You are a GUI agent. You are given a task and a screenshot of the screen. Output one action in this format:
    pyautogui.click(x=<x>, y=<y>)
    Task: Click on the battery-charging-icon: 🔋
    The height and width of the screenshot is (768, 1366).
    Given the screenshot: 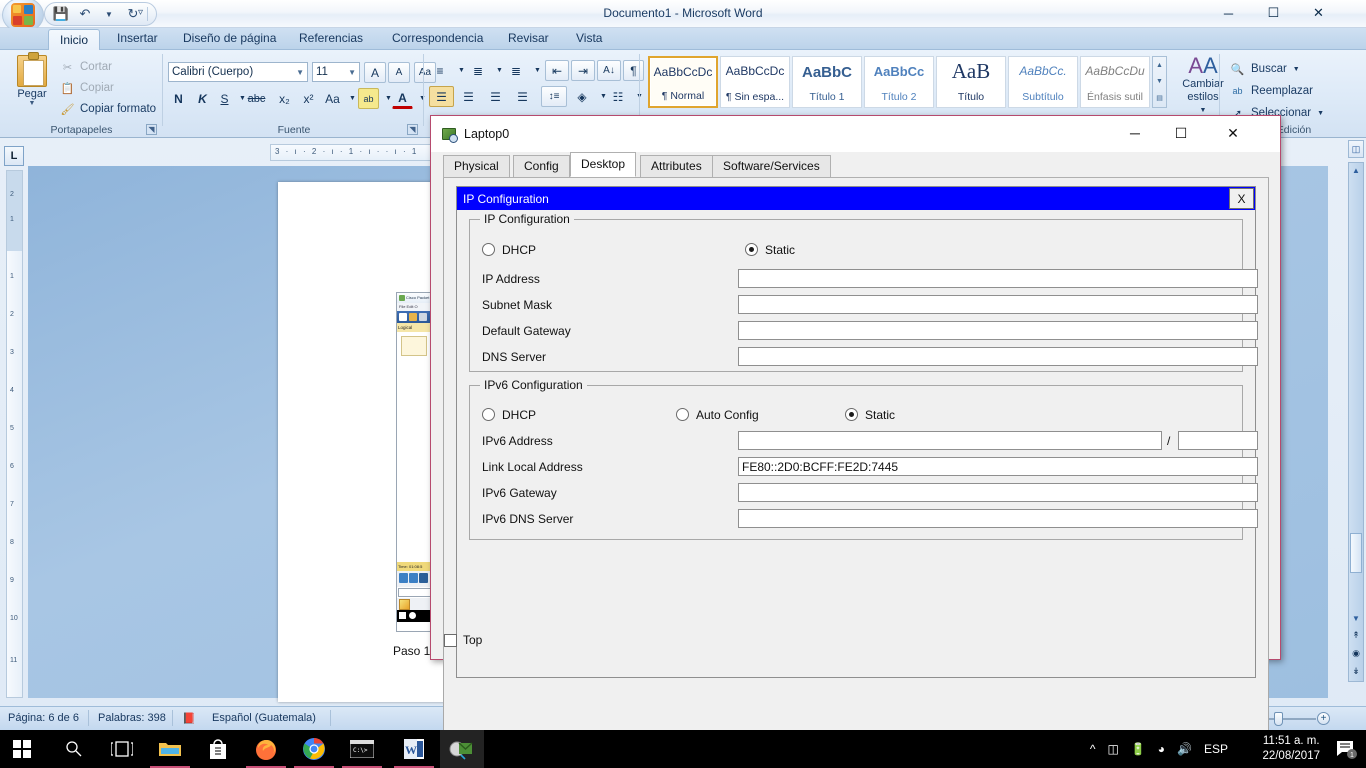 What is the action you would take?
    pyautogui.click(x=1138, y=749)
    